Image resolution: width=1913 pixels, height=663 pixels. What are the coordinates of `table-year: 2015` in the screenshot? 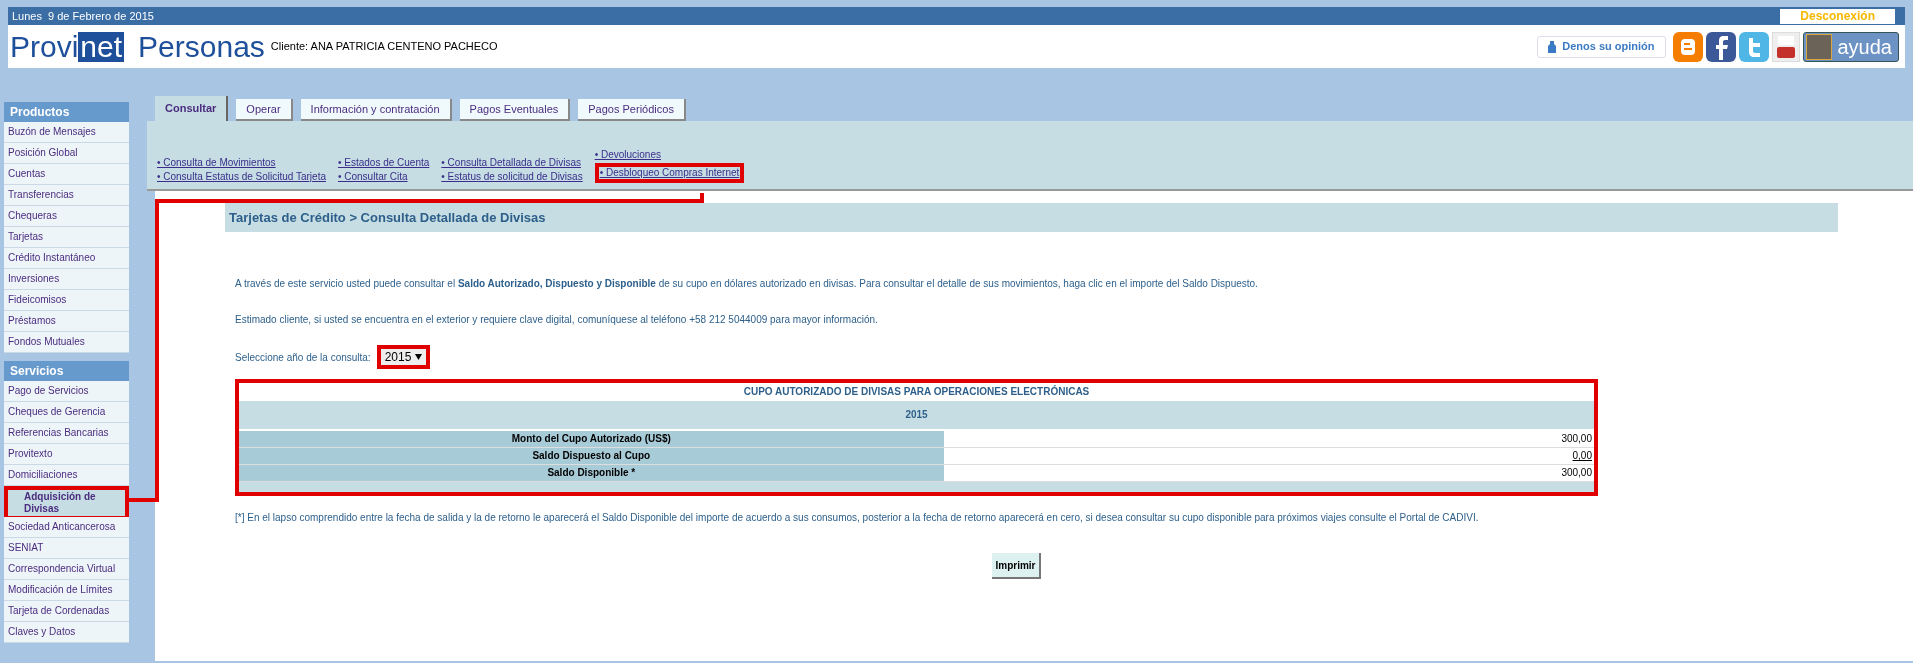 It's located at (916, 415).